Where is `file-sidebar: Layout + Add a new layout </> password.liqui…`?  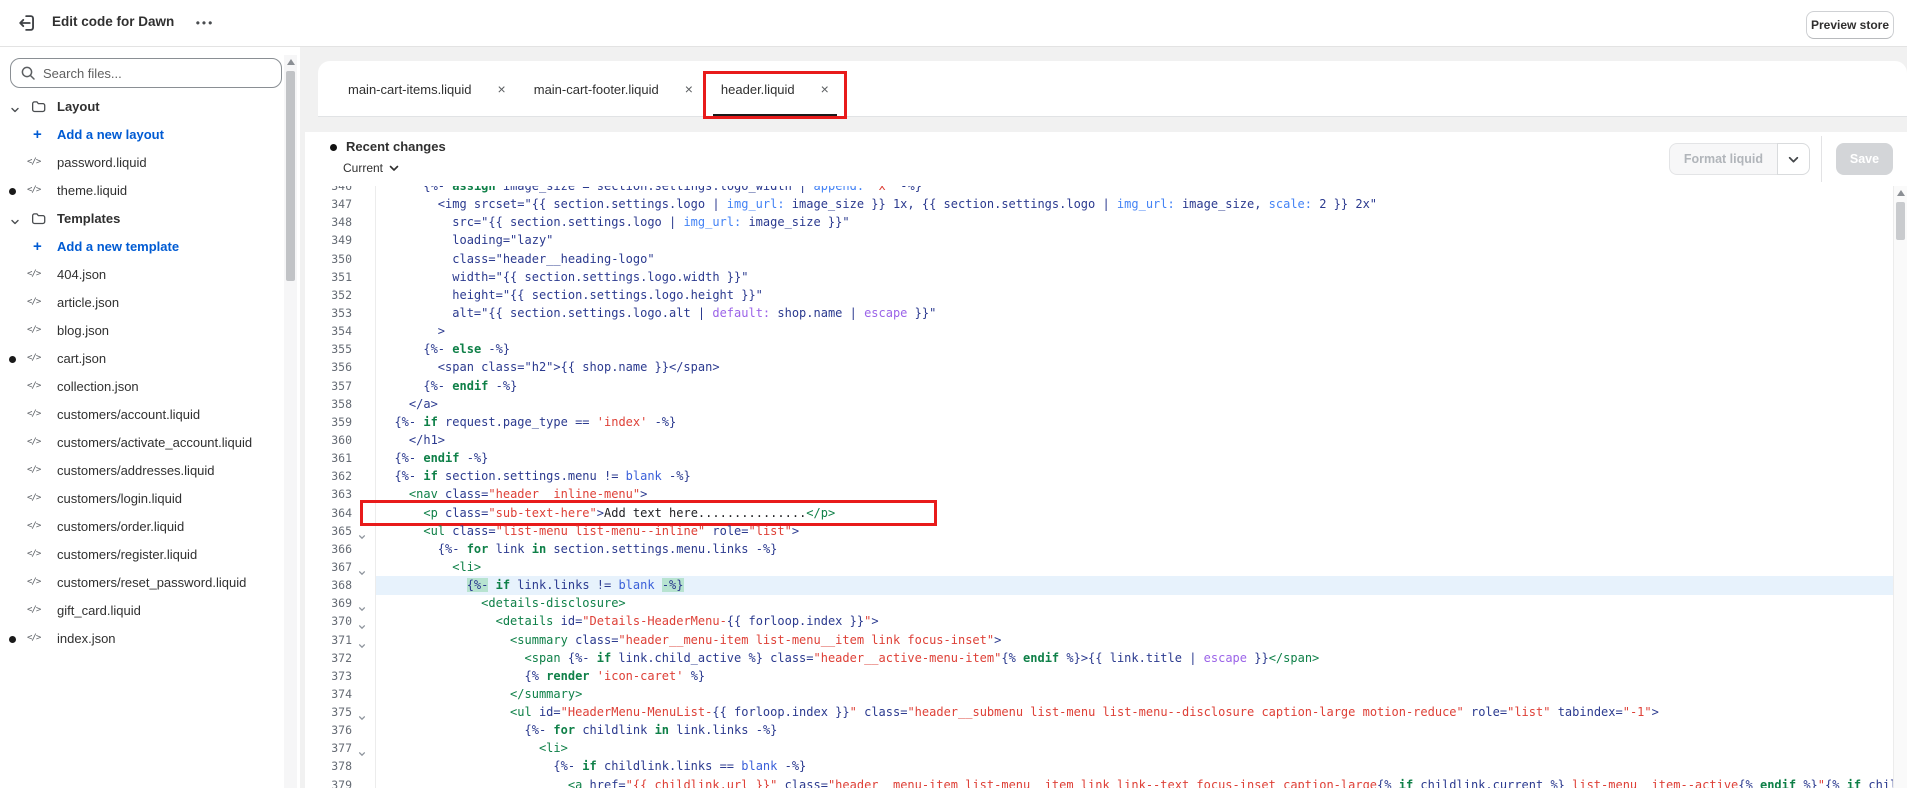
file-sidebar: Layout + Add a new layout </> password.liqui… is located at coordinates (150, 417).